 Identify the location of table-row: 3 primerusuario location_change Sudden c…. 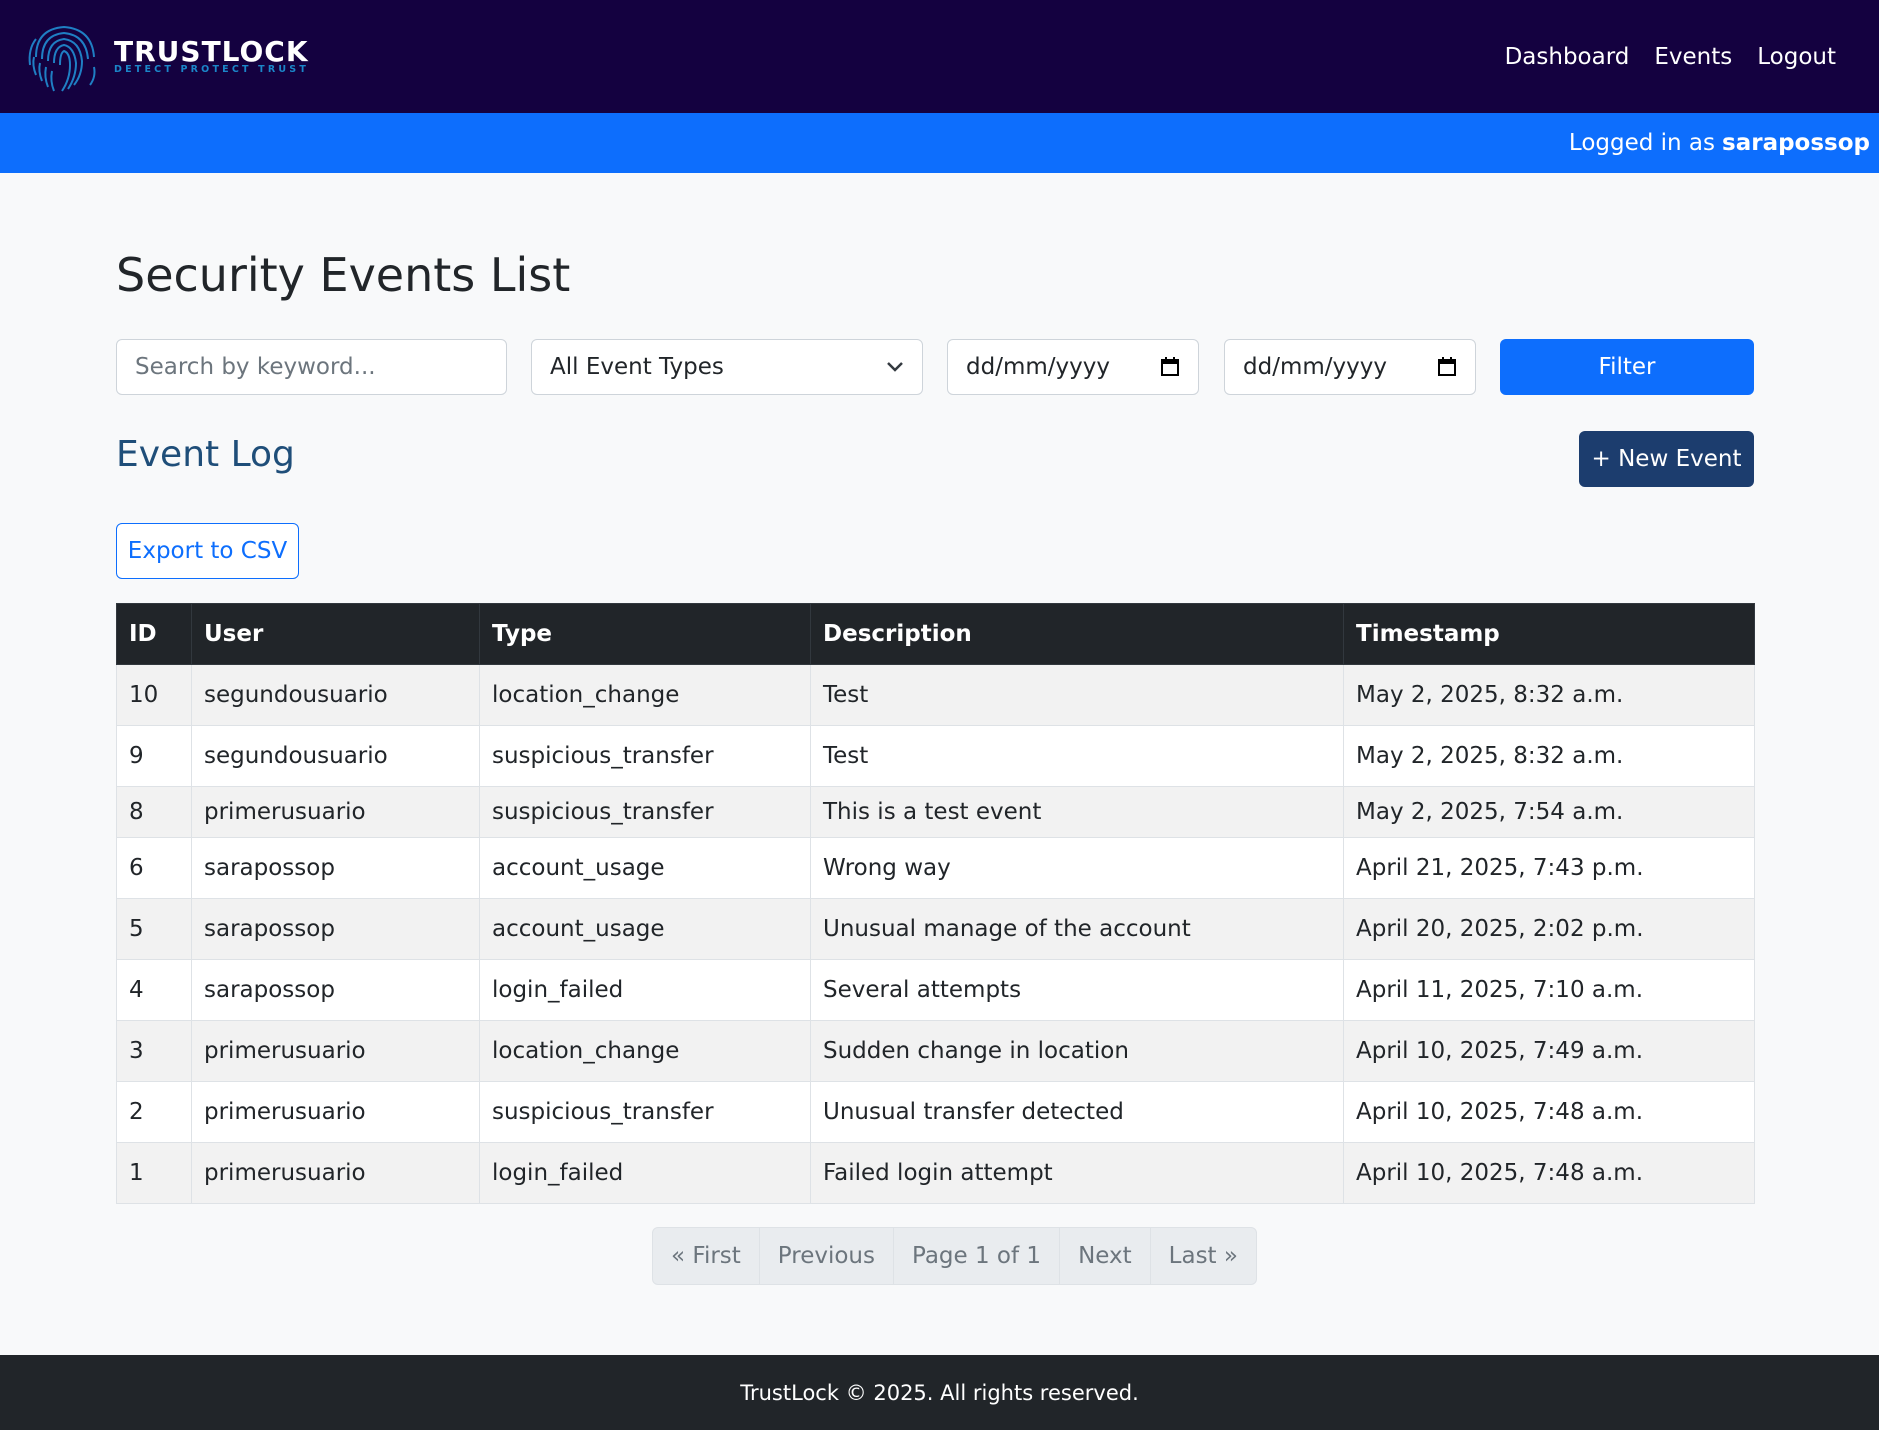
(935, 1051).